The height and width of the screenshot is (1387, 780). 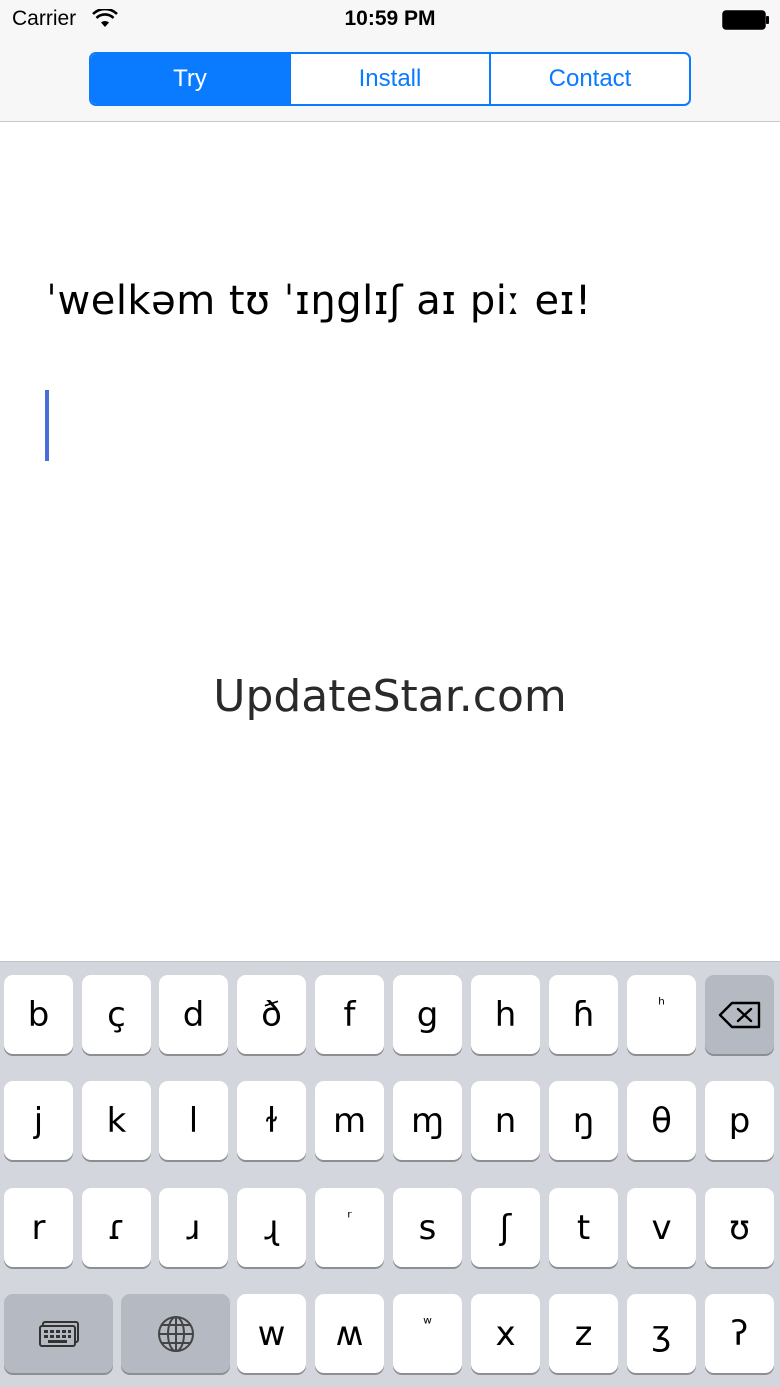 What do you see at coordinates (583, 1014) in the screenshot?
I see `key-h-hook: ɦ` at bounding box center [583, 1014].